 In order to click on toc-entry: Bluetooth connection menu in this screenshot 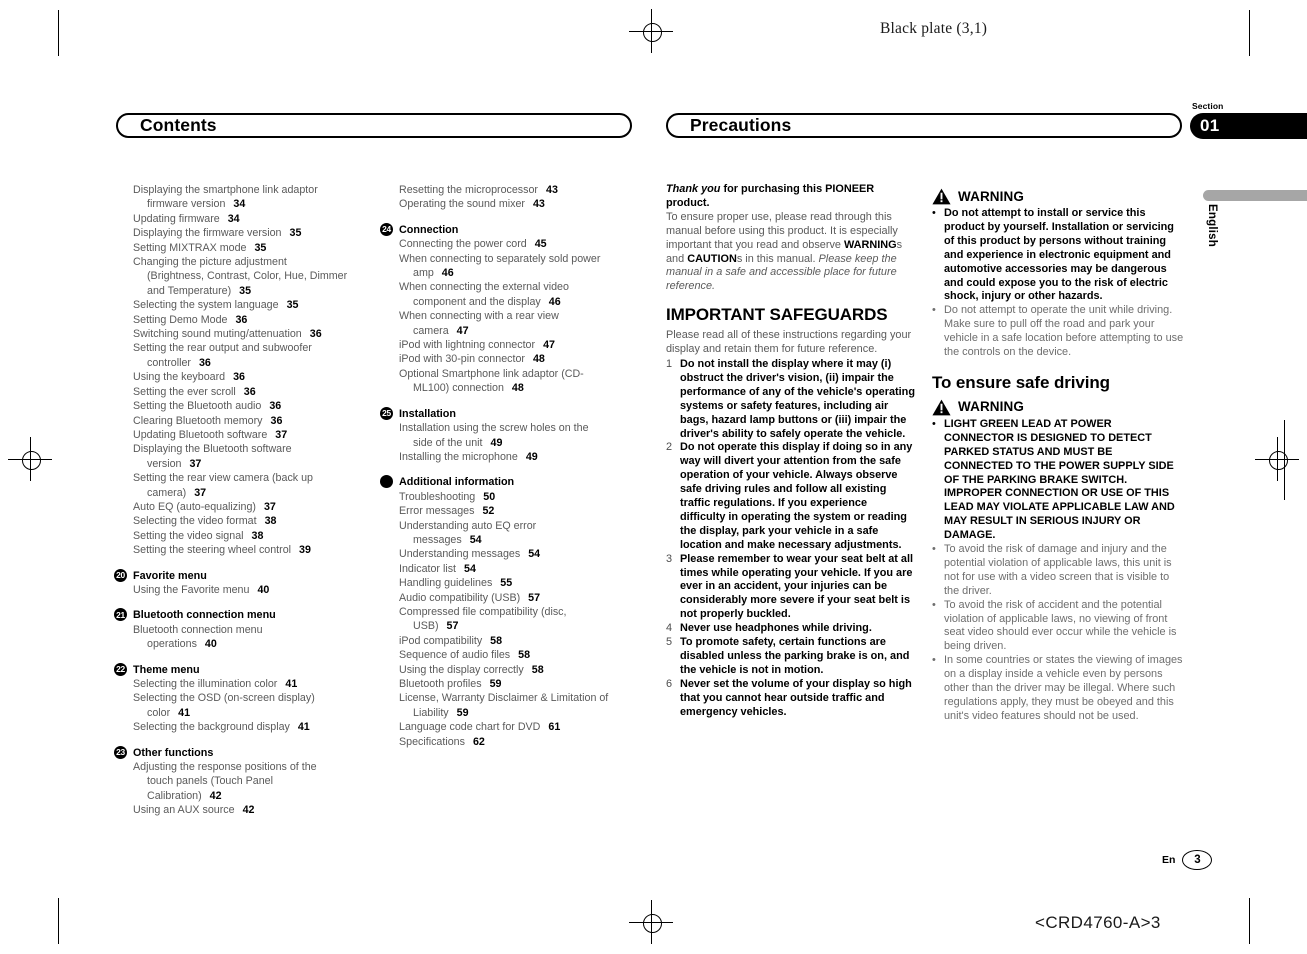, I will do `click(260, 630)`.